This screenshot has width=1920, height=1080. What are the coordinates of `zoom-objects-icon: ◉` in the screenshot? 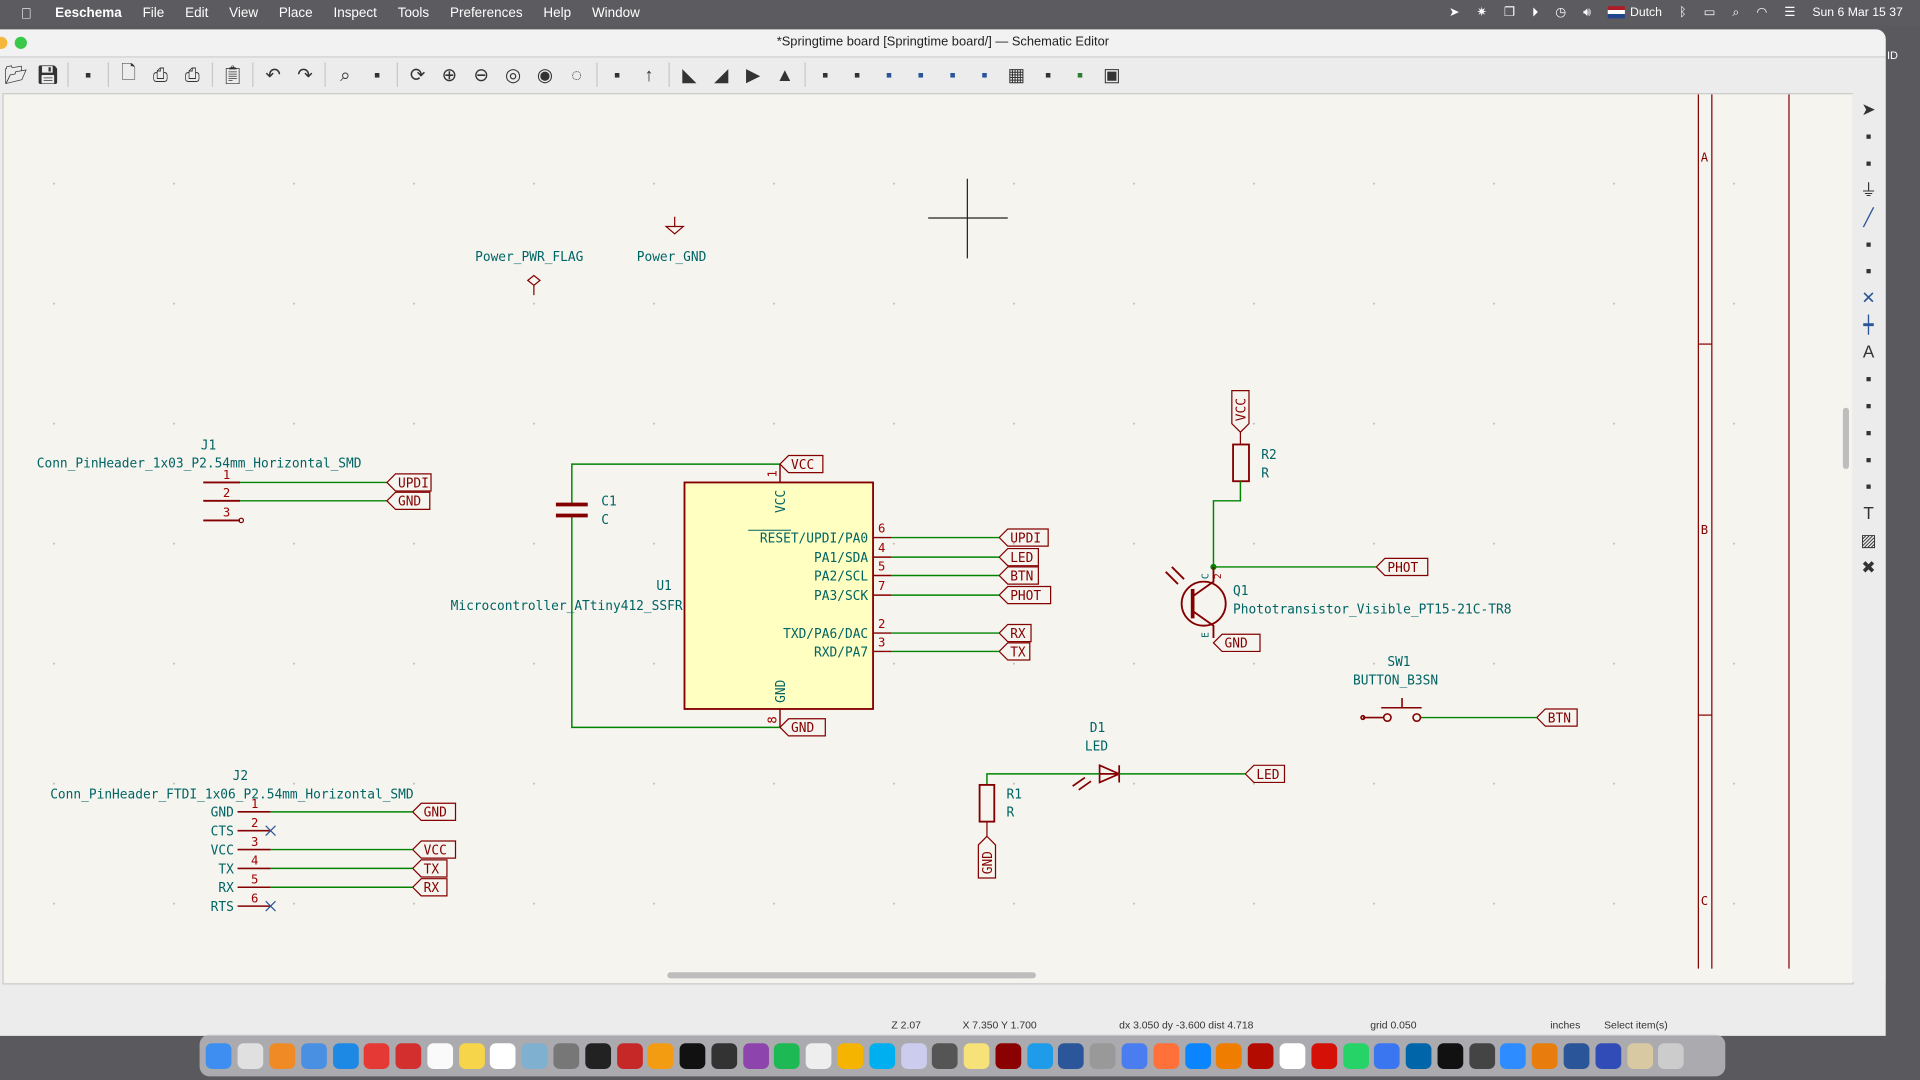 It's located at (544, 74).